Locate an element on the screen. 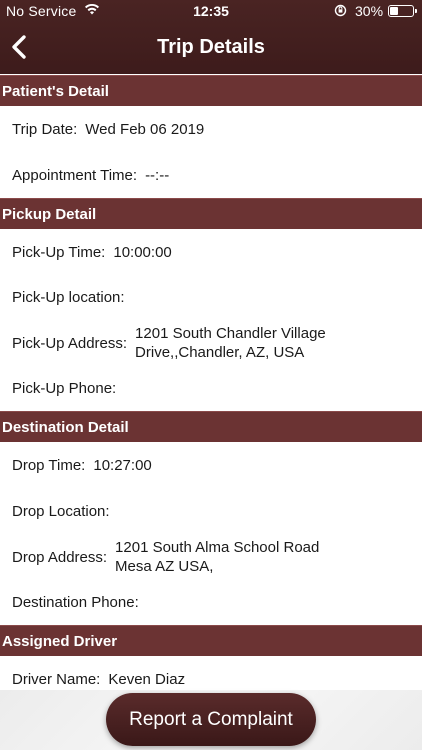 Image resolution: width=422 pixels, height=750 pixels. trip-date-value: Wed Feb 06 2019 is located at coordinates (145, 129).